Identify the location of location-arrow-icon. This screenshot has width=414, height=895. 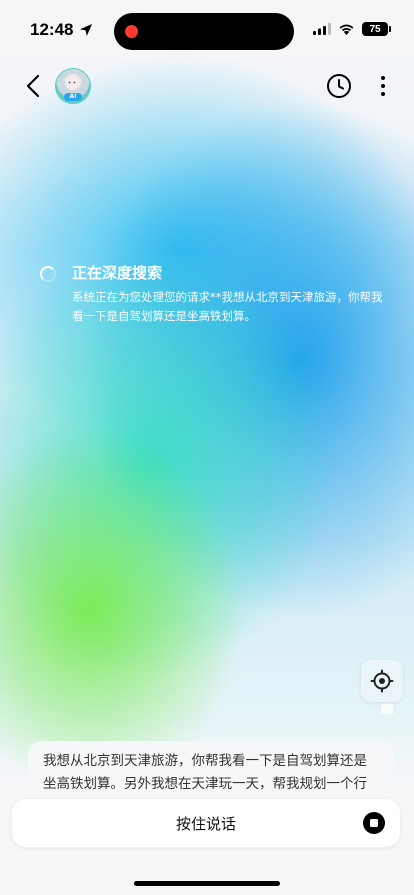
(86, 30).